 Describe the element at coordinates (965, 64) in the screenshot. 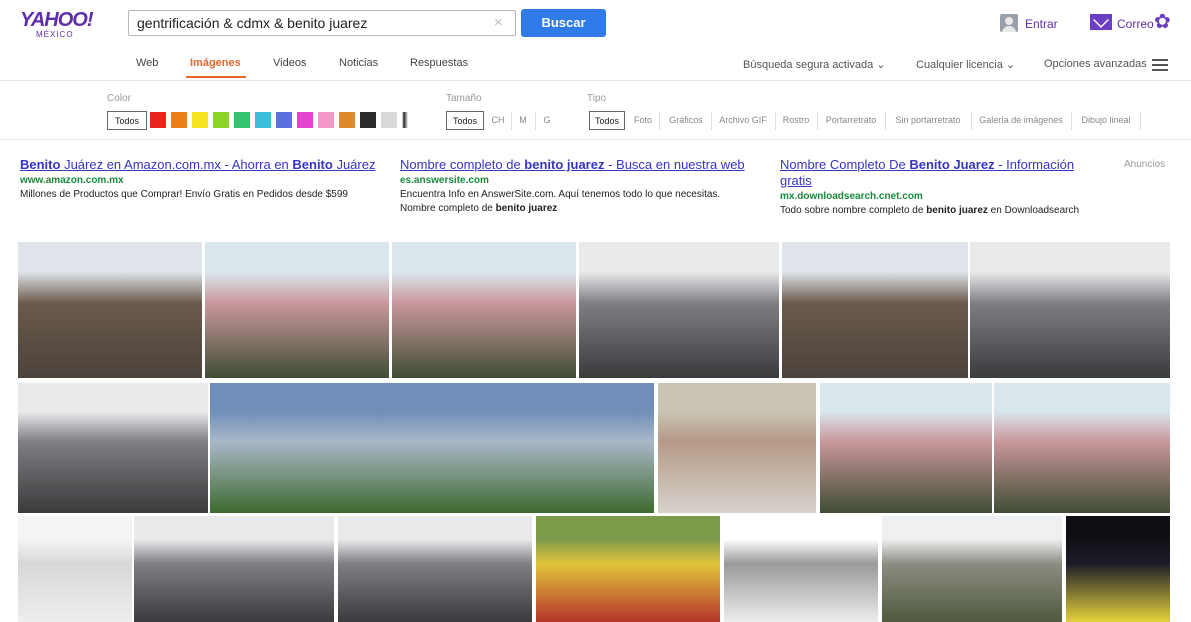

I see `license-dropdown: Cualquier licencia ⌄` at that location.